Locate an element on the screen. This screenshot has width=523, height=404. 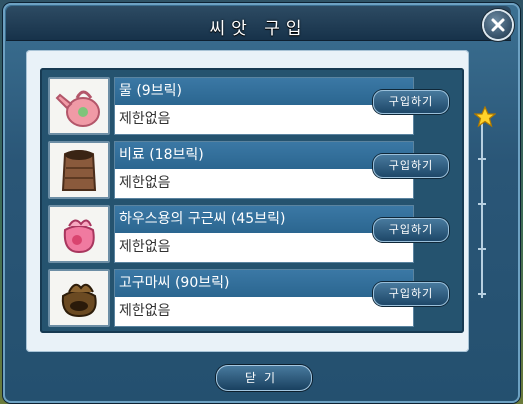
bulb-seed-bag-icon is located at coordinates (79, 236).